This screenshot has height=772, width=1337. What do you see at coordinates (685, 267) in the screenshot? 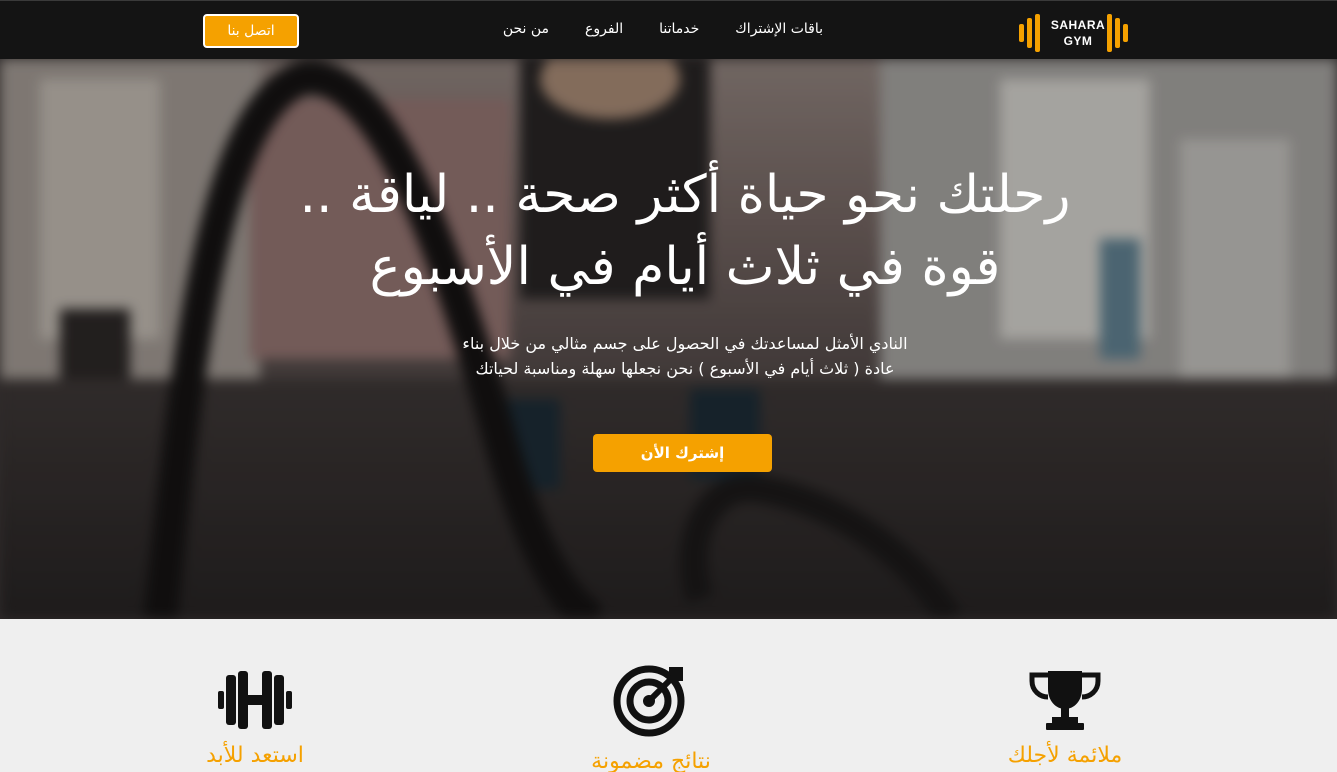
I see `hero-title-line-2: قوة في ثلاث أيام في الأسبوع` at bounding box center [685, 267].